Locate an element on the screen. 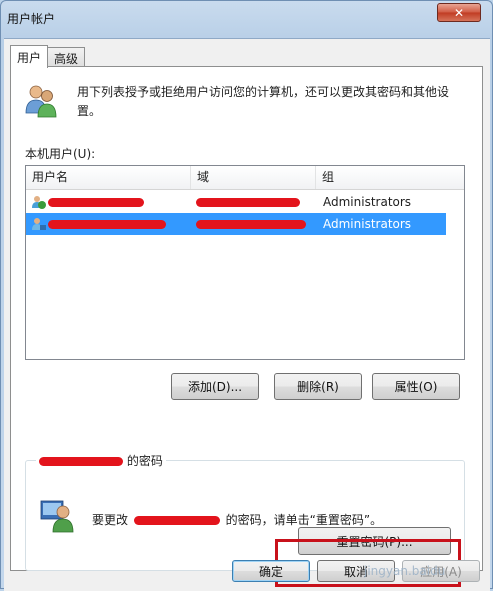 The image size is (493, 591). ok-button: 确定 is located at coordinates (271, 571).